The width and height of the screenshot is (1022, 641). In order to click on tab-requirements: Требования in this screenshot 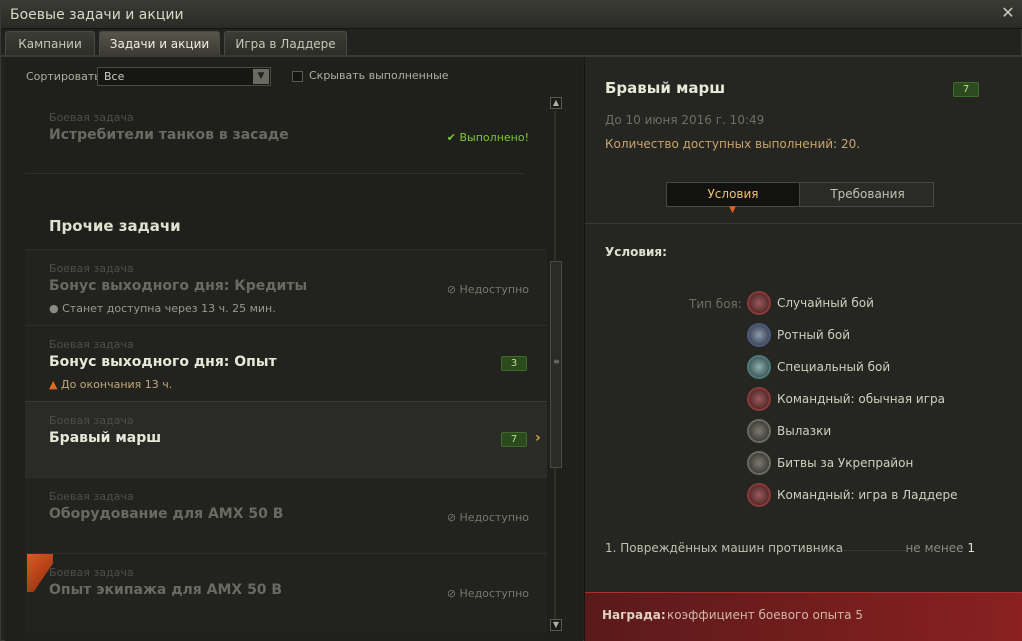, I will do `click(867, 194)`.